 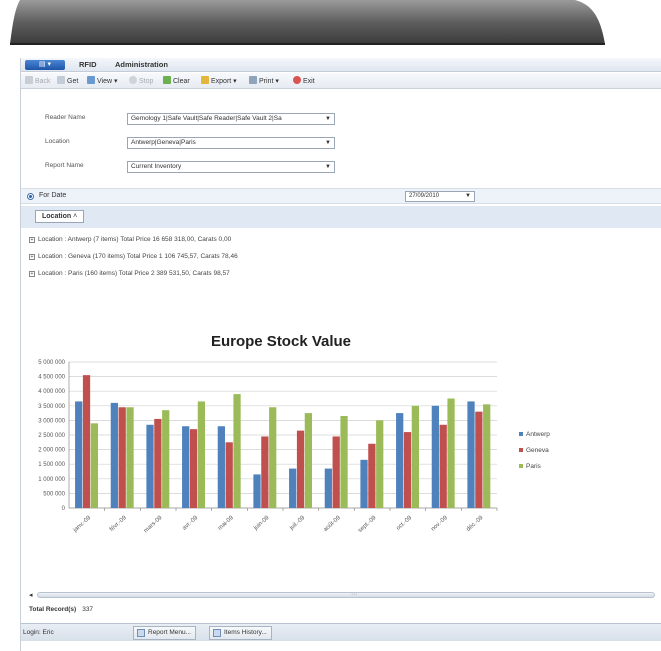 I want to click on export-button: Export ▾, so click(x=219, y=81).